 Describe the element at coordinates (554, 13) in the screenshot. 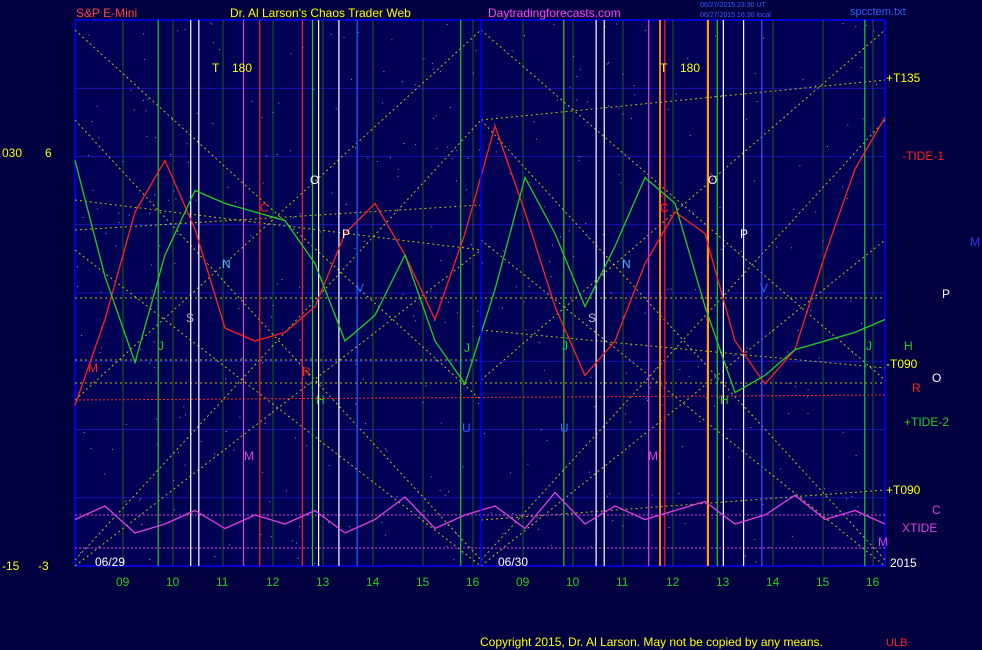

I see `site-link: Daytradingforecasts.com` at that location.